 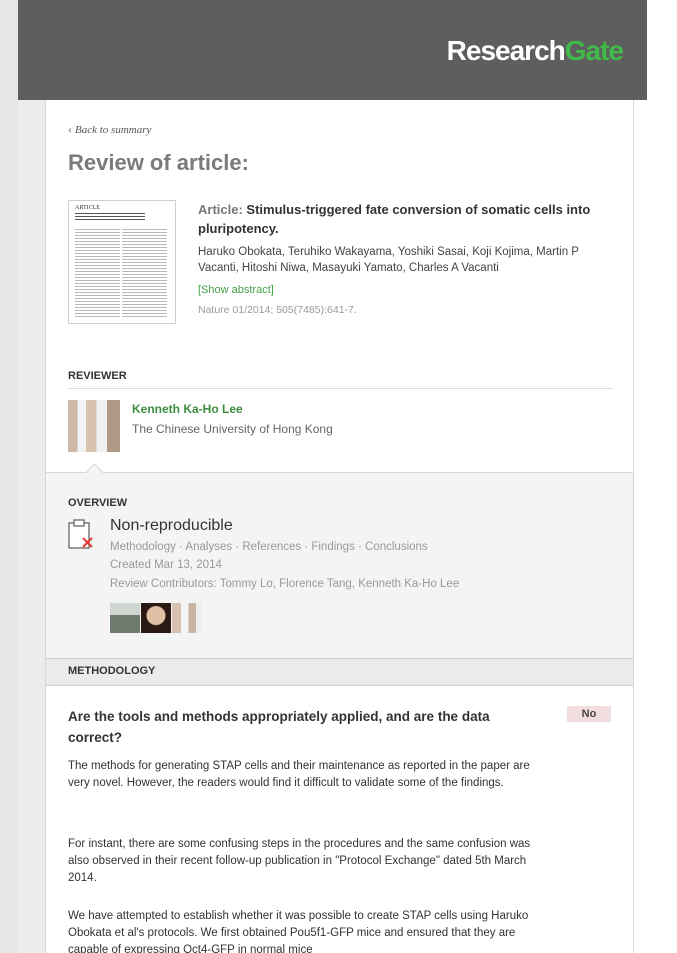 I want to click on back-to-summary-link: ‹ Back to summary, so click(x=109, y=129).